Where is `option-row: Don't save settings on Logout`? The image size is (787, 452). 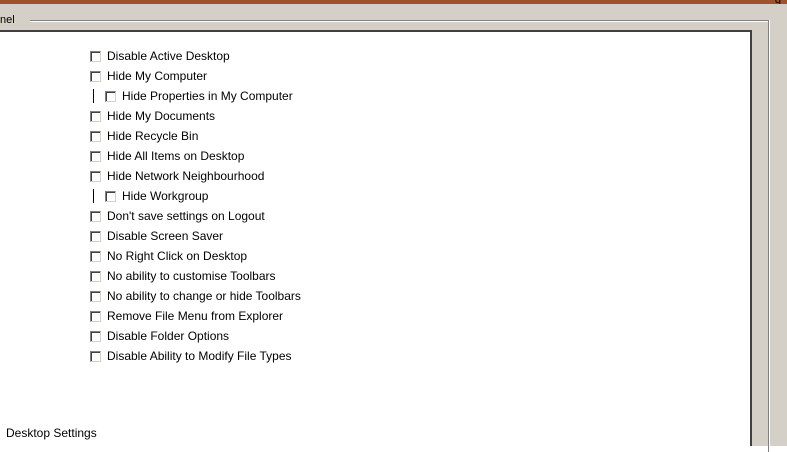
option-row: Don't save settings on Logout is located at coordinates (195, 216).